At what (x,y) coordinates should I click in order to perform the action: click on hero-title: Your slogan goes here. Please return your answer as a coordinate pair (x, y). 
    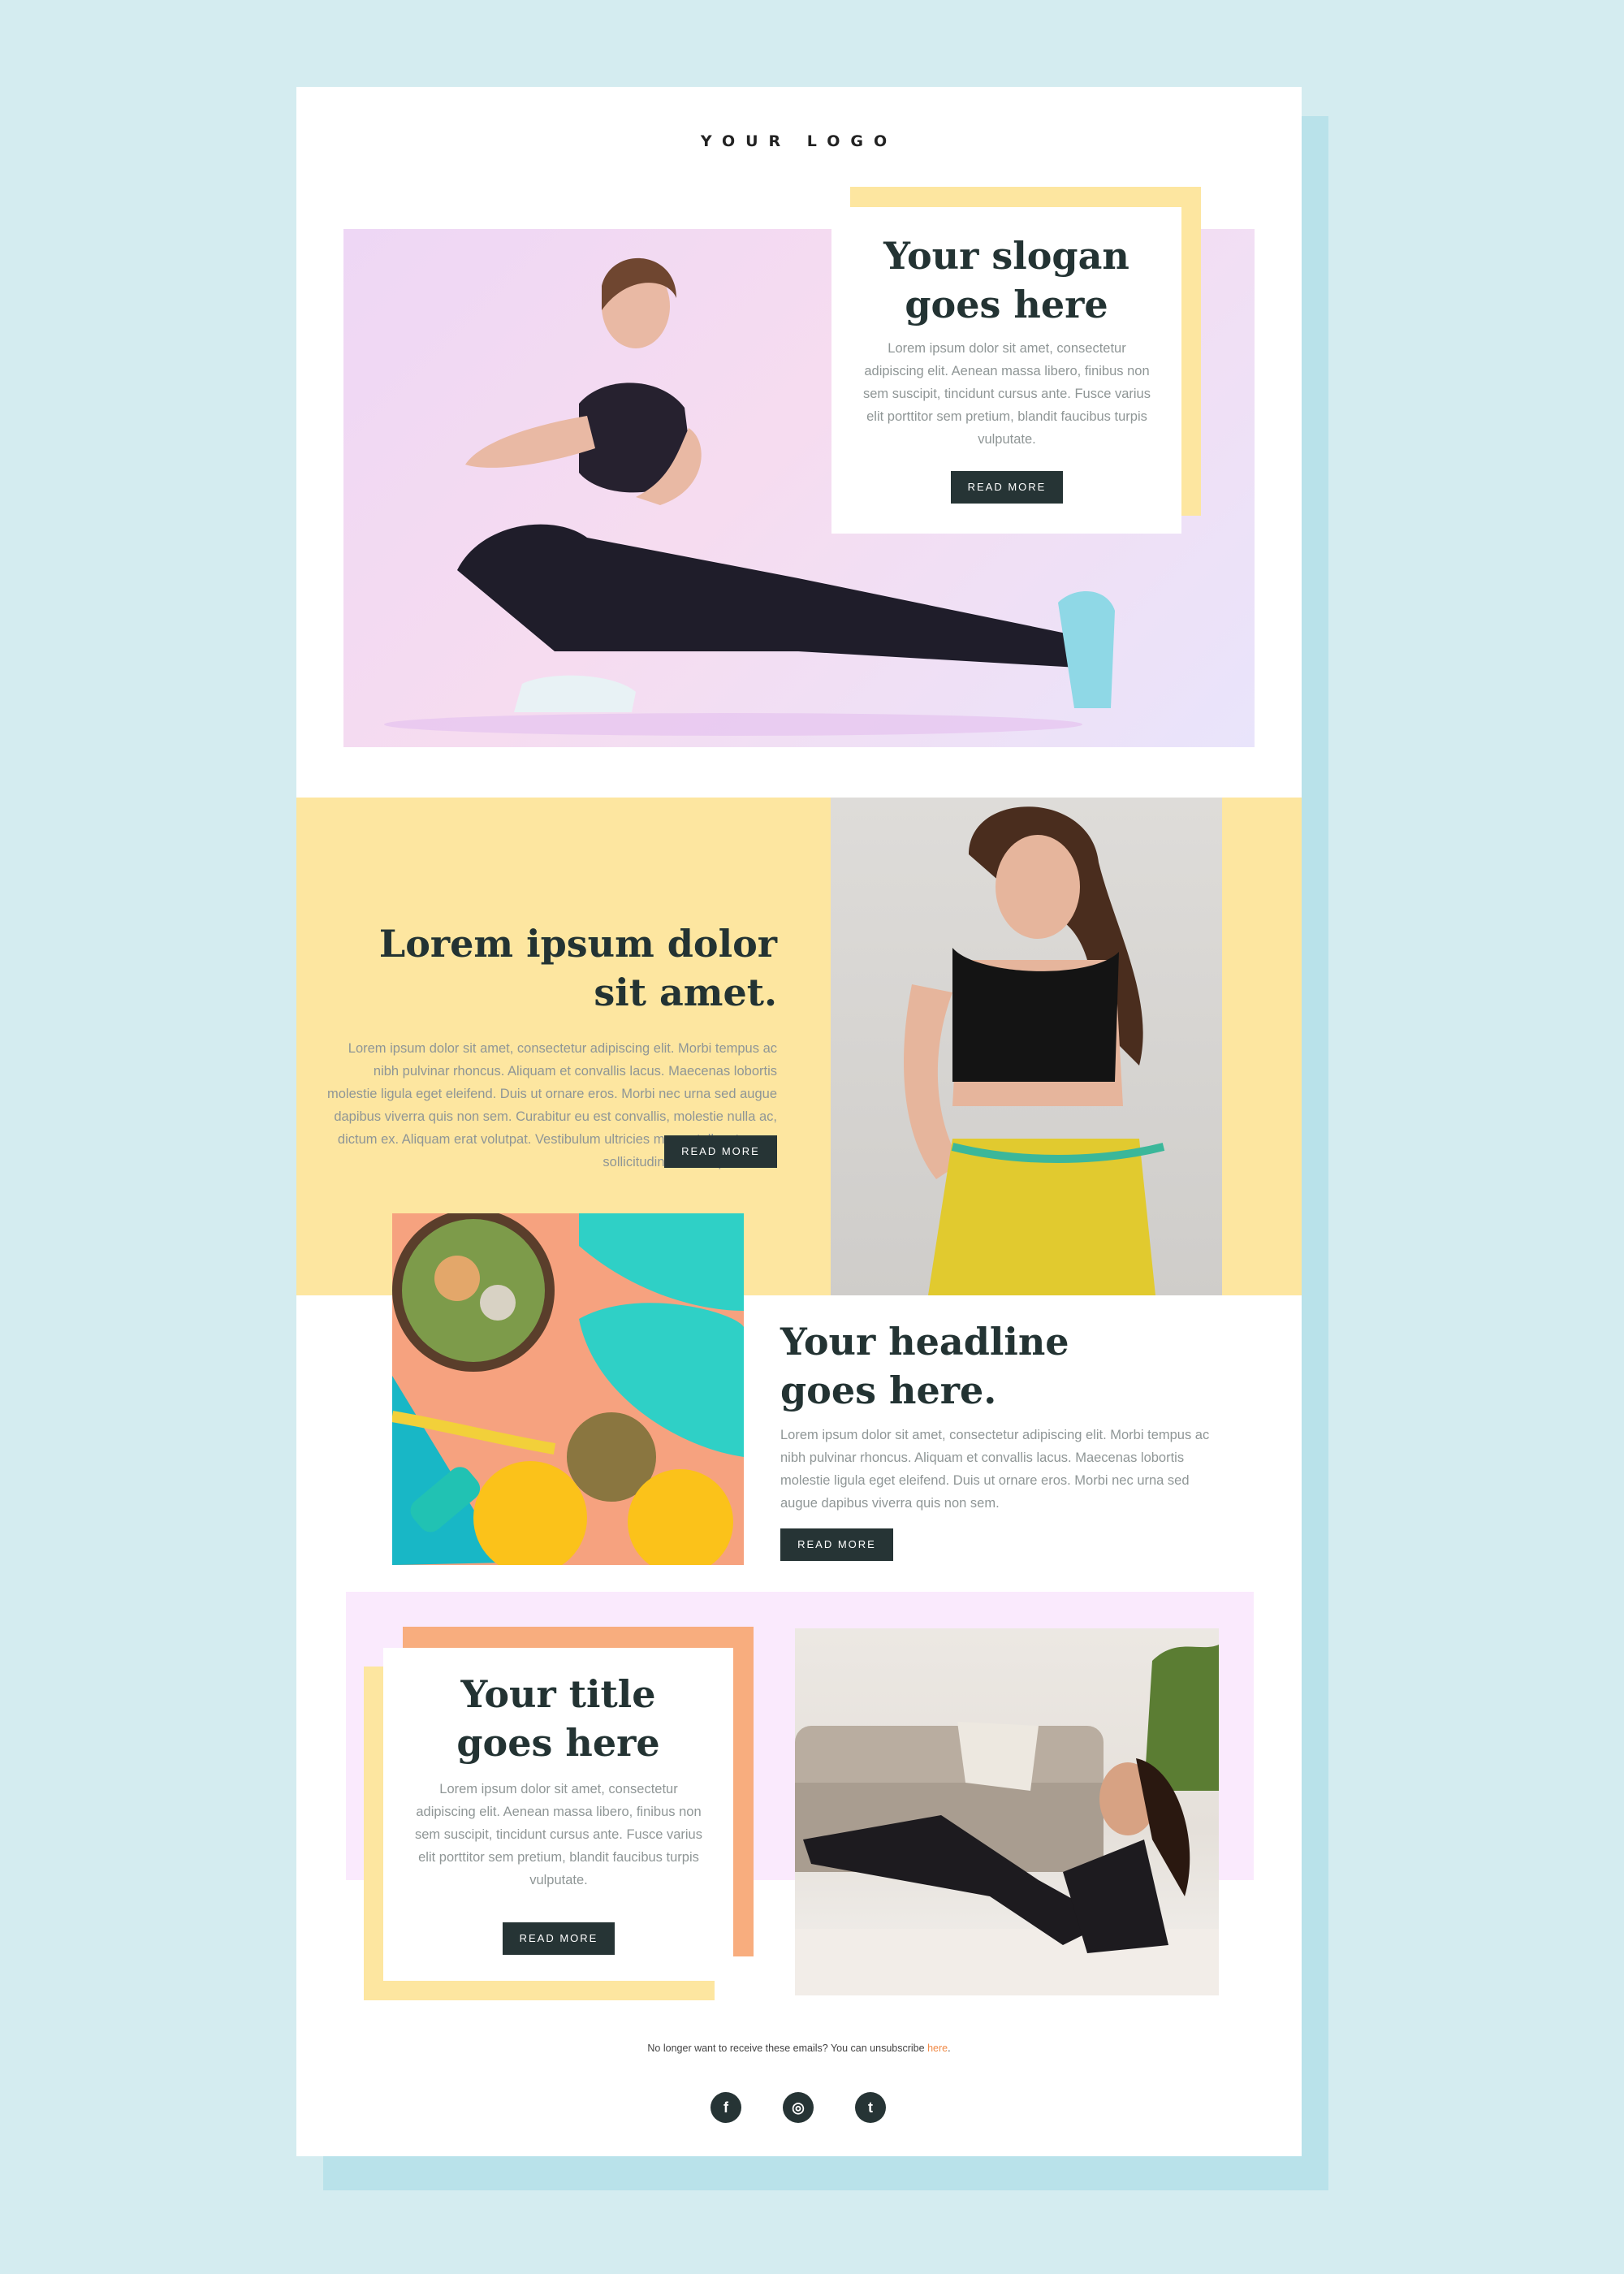
    Looking at the image, I should click on (1006, 280).